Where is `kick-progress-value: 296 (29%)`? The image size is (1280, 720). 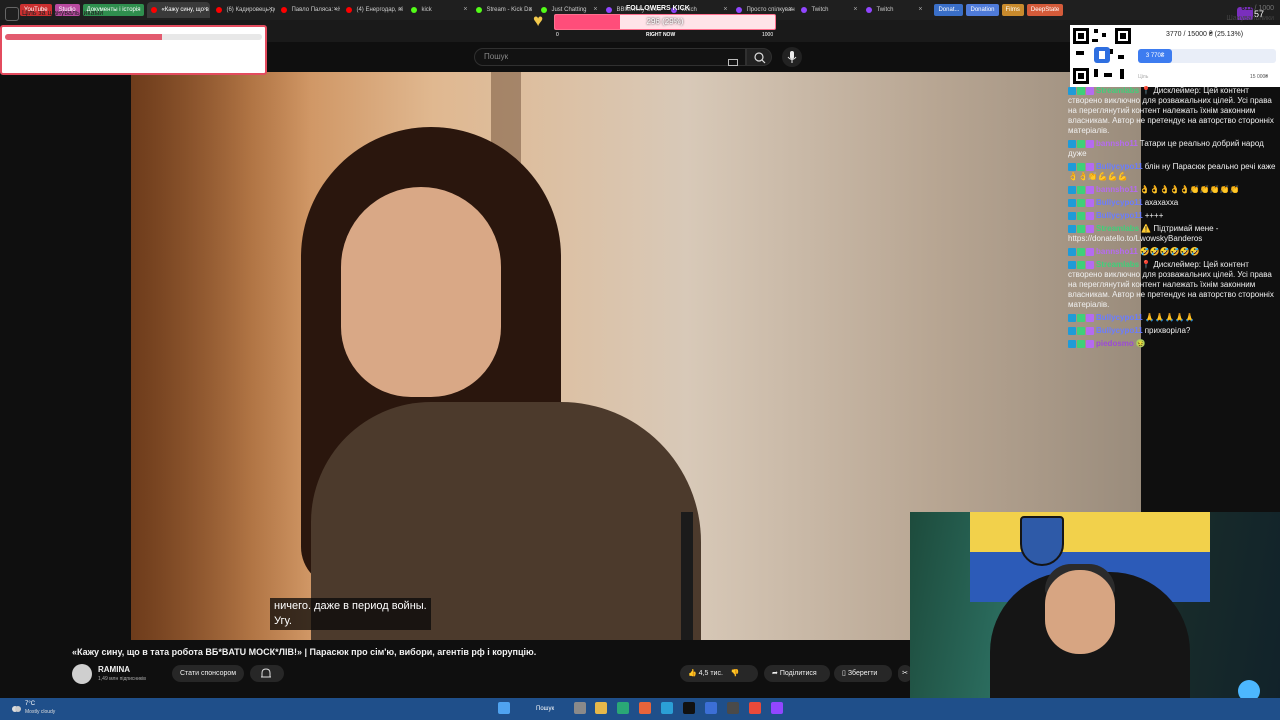
kick-progress-value: 296 (29%) is located at coordinates (665, 21).